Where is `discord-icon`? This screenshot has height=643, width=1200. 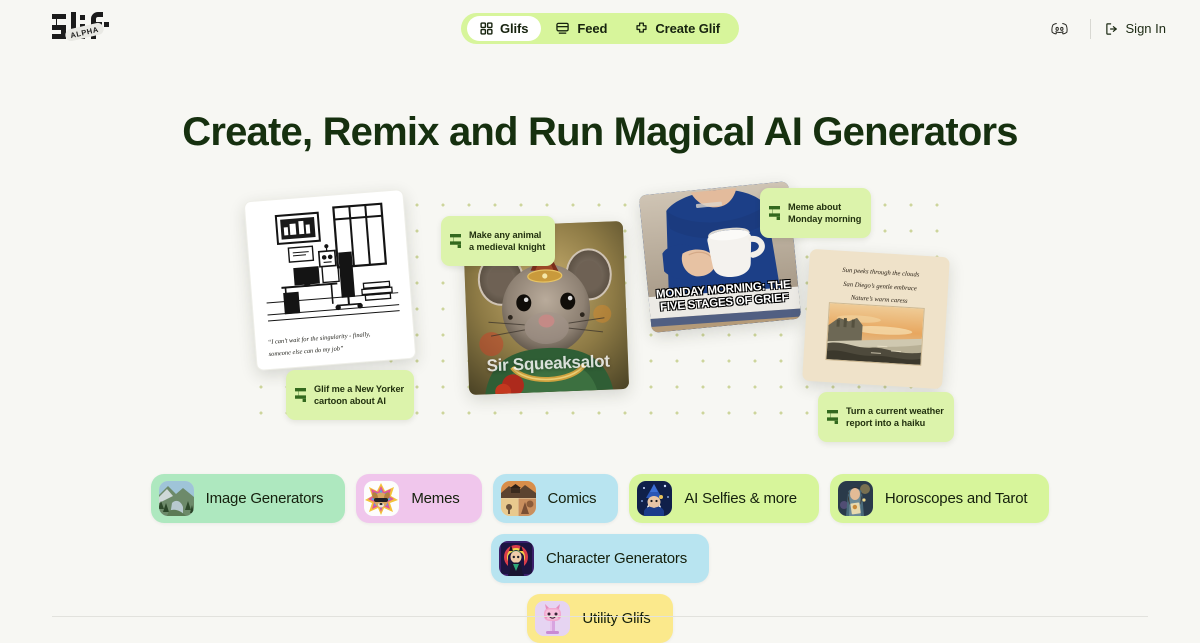 discord-icon is located at coordinates (1059, 28).